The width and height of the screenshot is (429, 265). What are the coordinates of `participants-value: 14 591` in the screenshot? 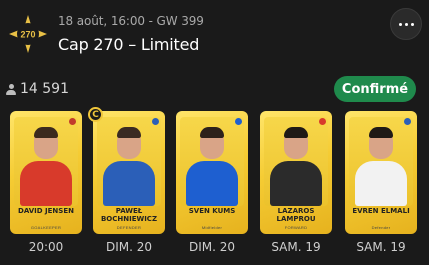 It's located at (44, 89).